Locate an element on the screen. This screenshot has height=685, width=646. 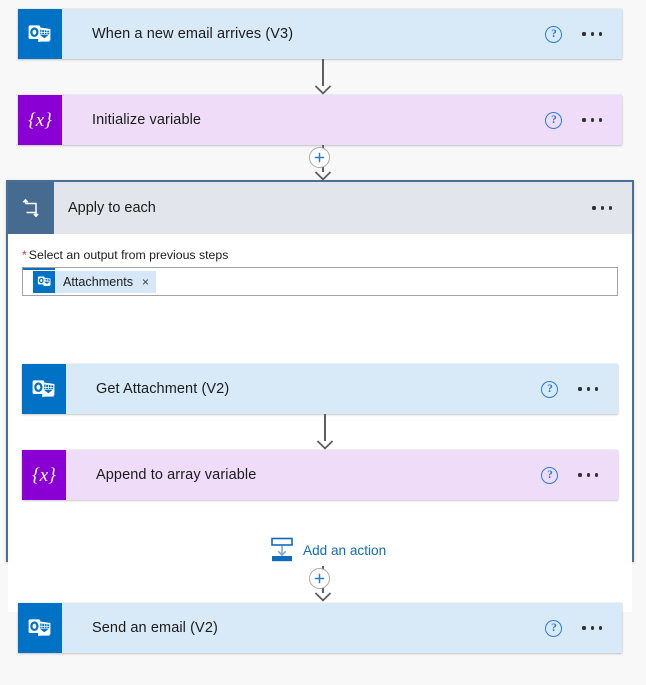
input-focus-accent is located at coordinates (39, 269).